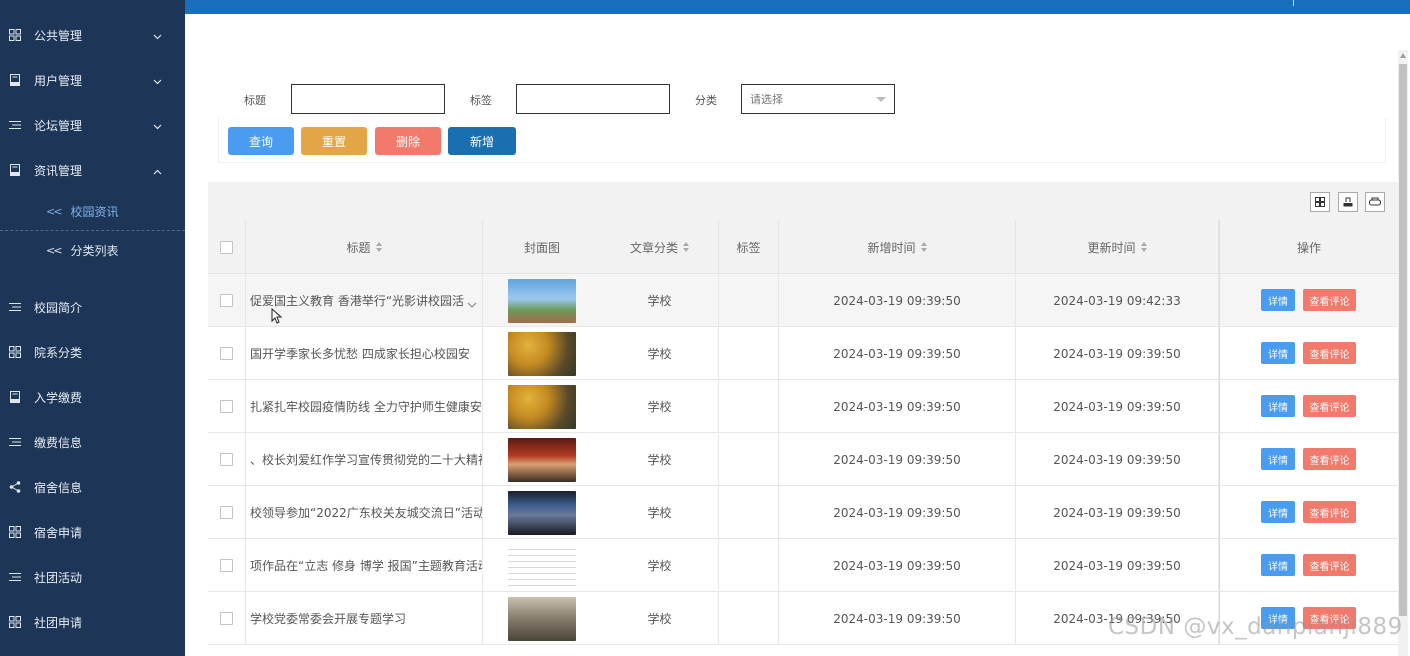  Describe the element at coordinates (92, 35) in the screenshot. I see `sidebar-item-0: 公共管理` at that location.